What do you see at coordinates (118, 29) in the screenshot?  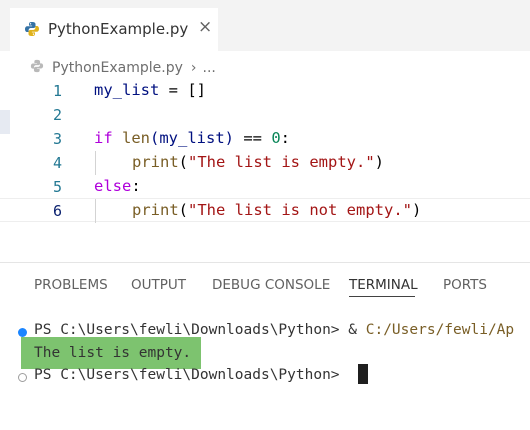 I see `tab-label: PythonExample.py` at bounding box center [118, 29].